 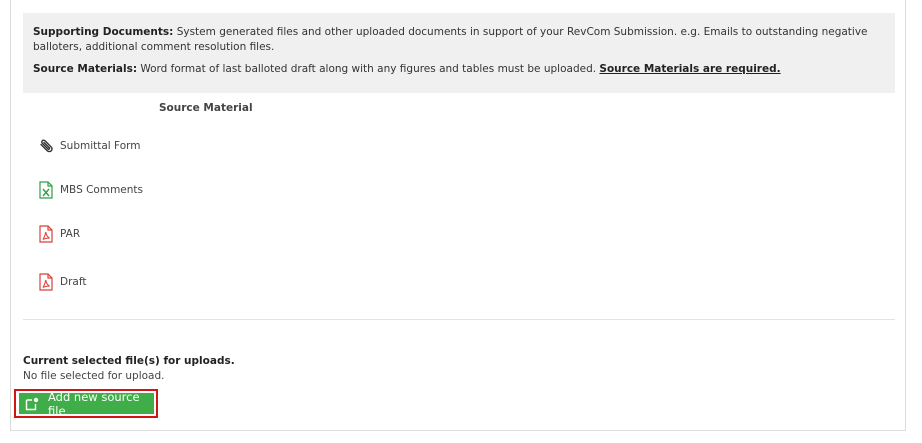 I want to click on add-new-source-file-label: Add new source file, so click(x=94, y=403).